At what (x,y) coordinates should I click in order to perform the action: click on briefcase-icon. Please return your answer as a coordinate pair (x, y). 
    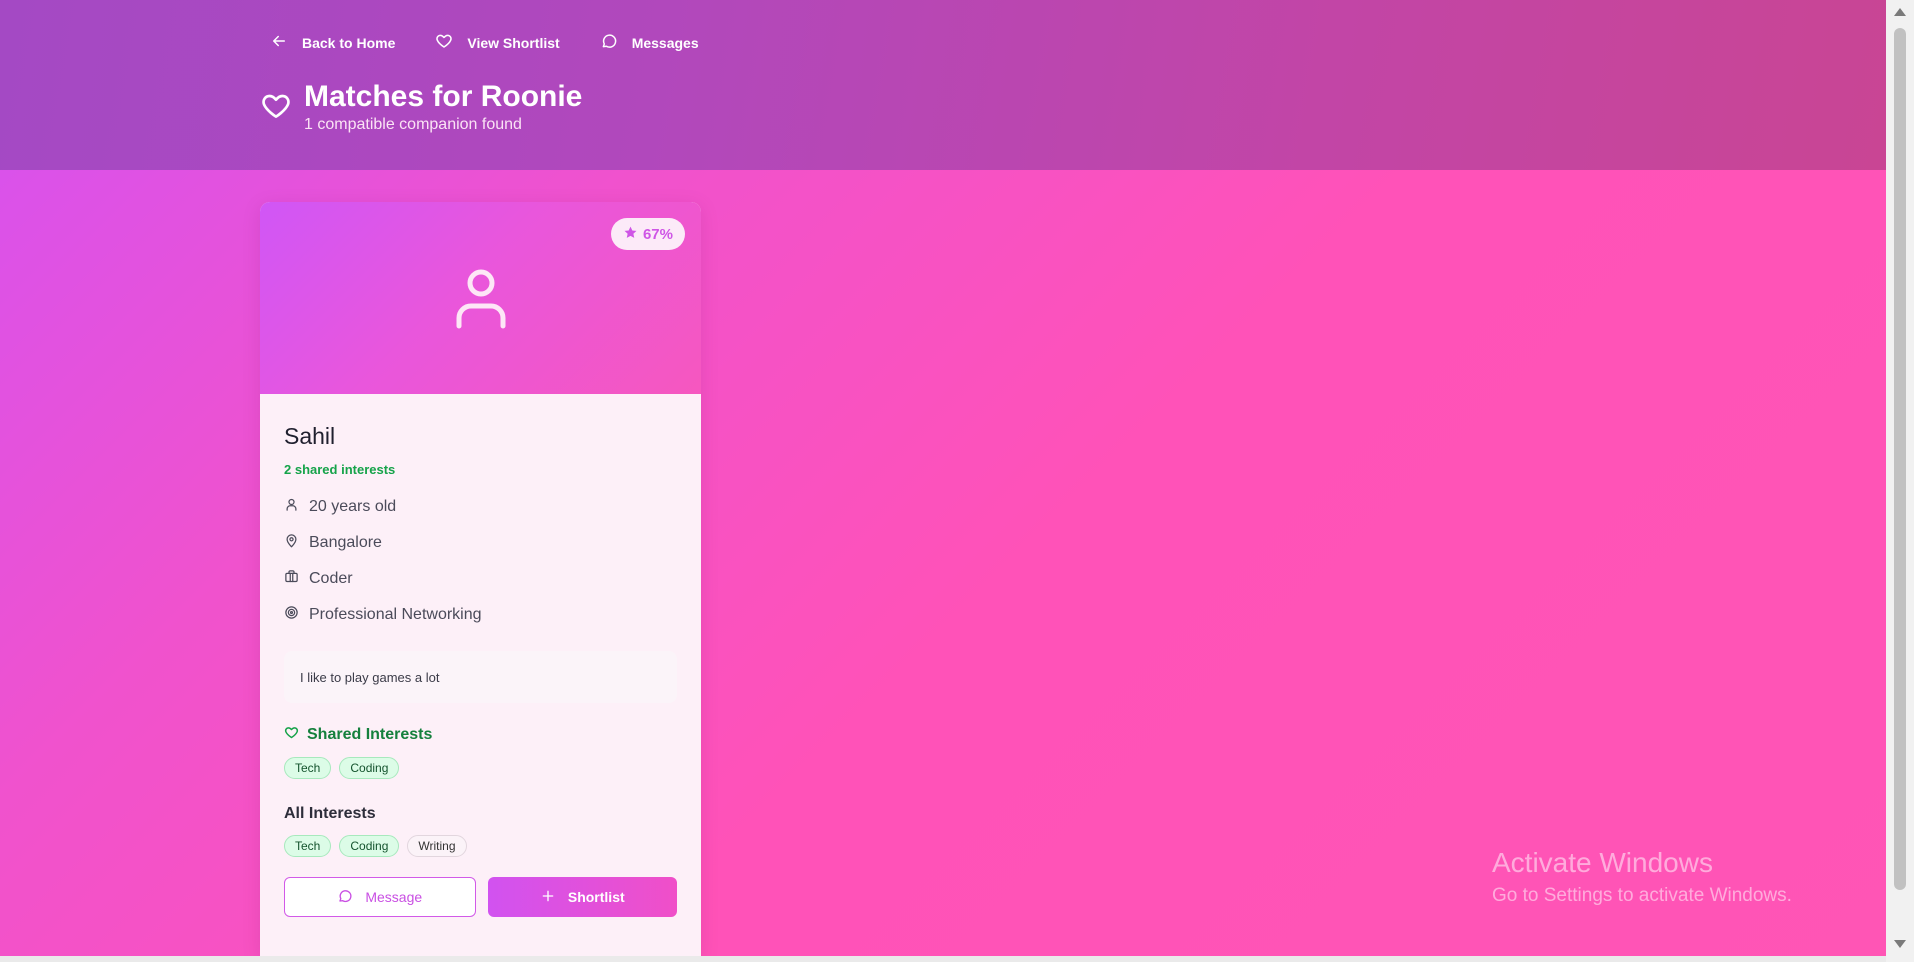
    Looking at the image, I should click on (291, 579).